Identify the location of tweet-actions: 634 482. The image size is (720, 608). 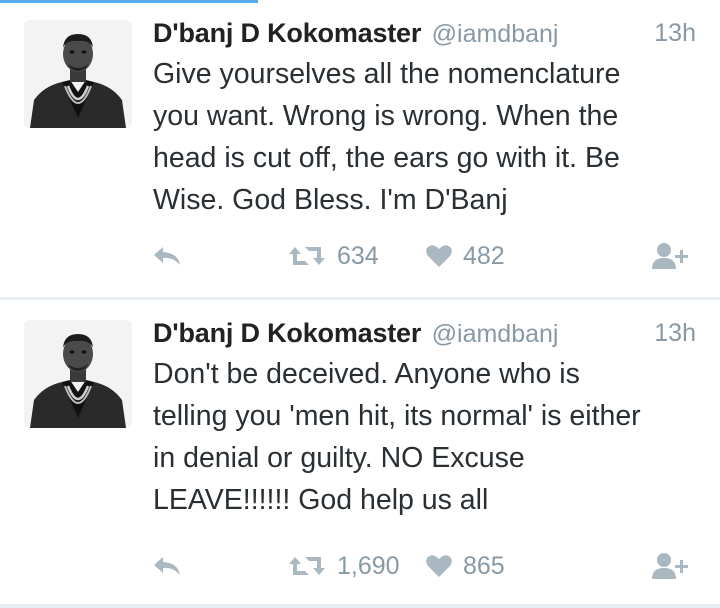
(360, 256).